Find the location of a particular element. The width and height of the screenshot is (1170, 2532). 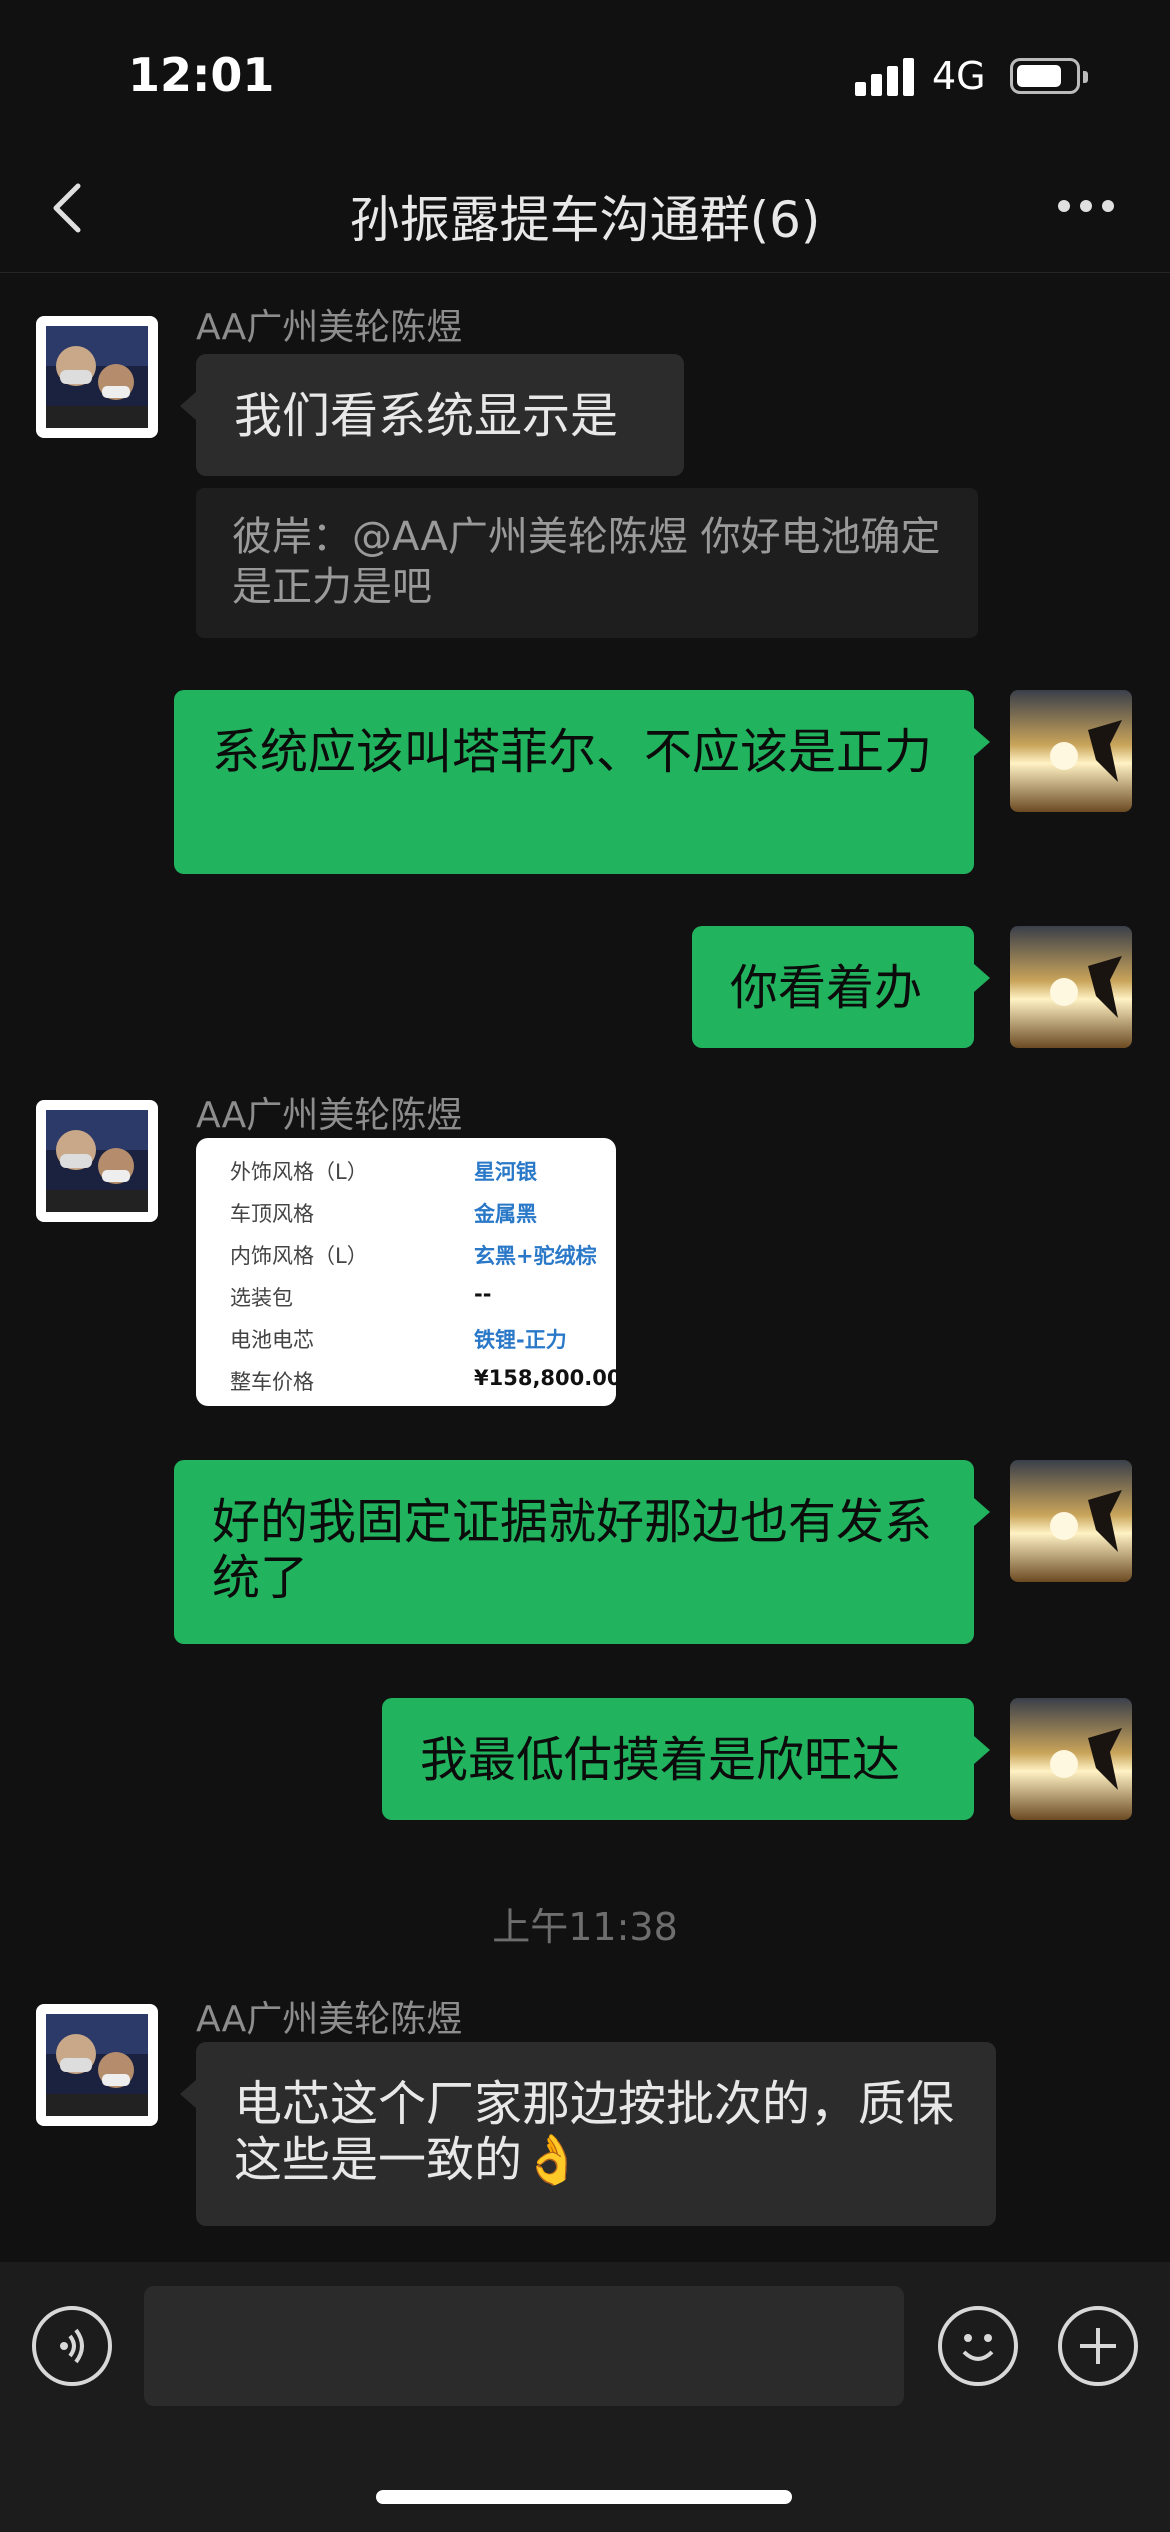

message-timestamp: 上午11:38 is located at coordinates (585, 1927).